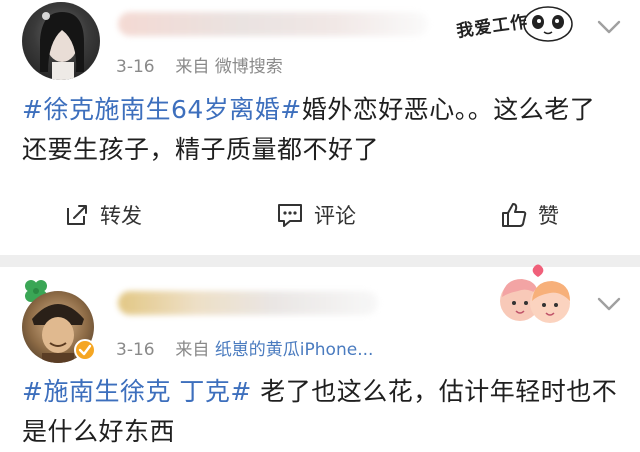 This screenshot has width=640, height=452. I want to click on post-meta: 3-16 来自 微博搜索, so click(199, 64).